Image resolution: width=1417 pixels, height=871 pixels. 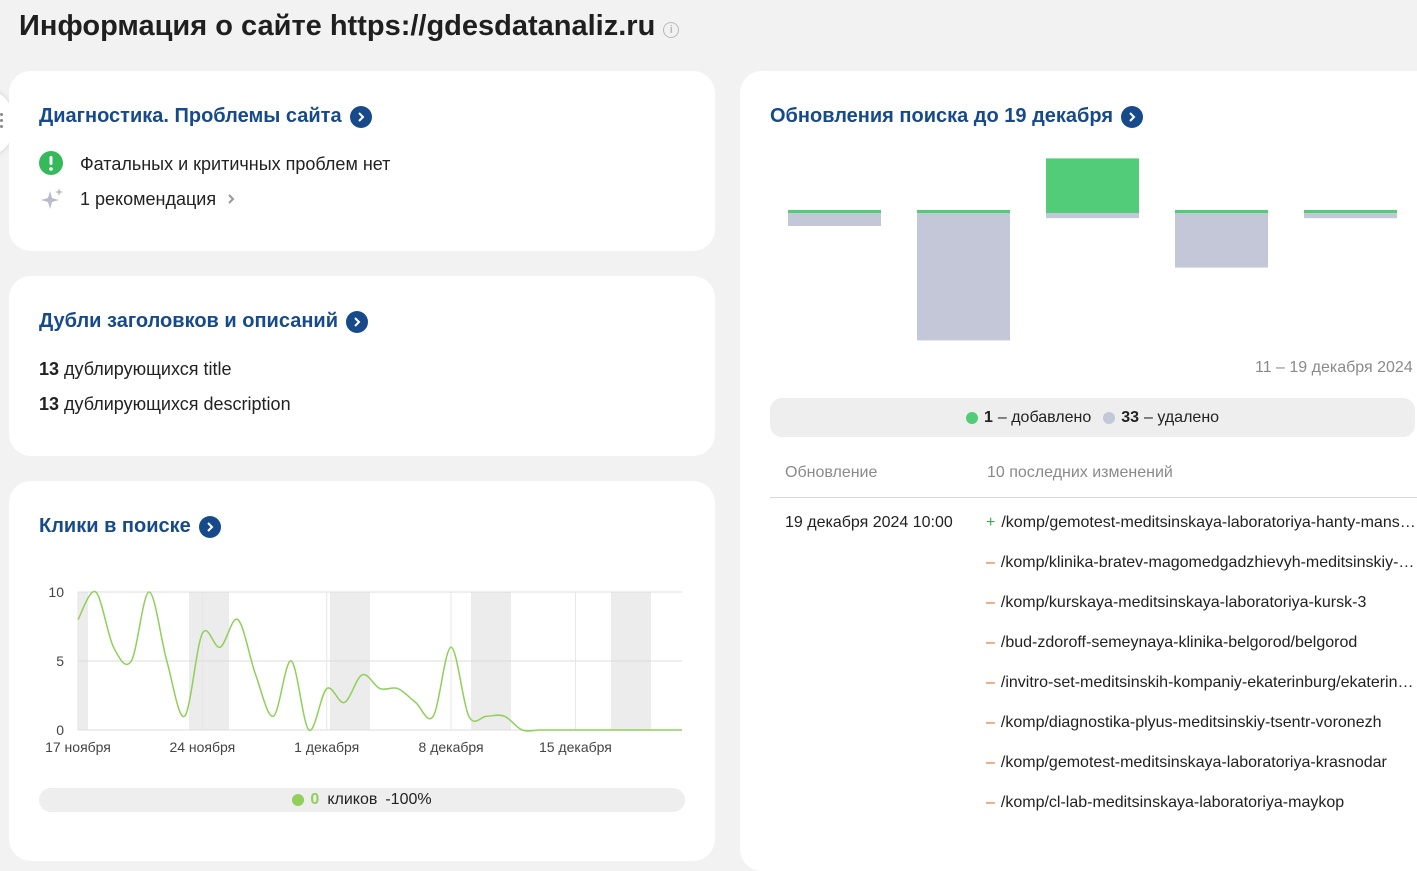 I want to click on y-tick-label: 0, so click(x=60, y=730).